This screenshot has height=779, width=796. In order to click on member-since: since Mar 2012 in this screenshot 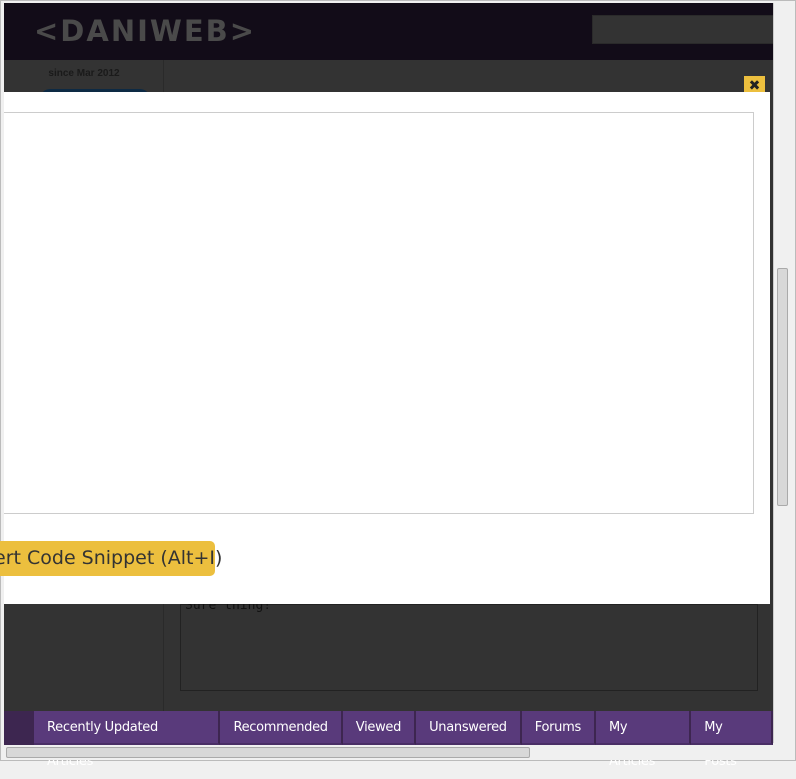, I will do `click(84, 73)`.